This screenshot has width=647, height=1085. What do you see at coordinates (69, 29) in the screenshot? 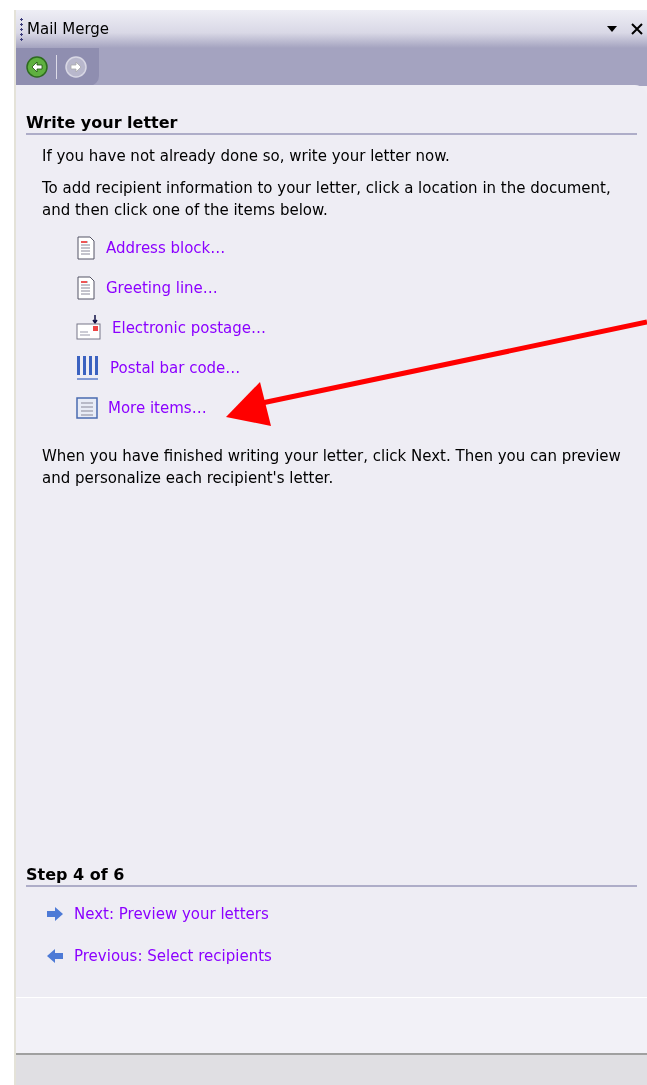
I see `panel-title: Mail Merge` at bounding box center [69, 29].